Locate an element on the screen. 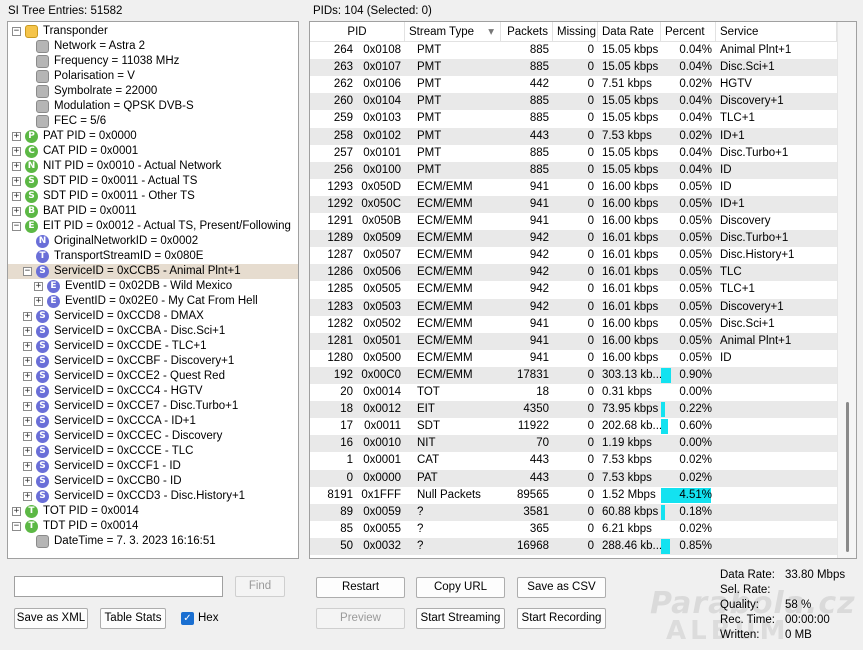 The height and width of the screenshot is (650, 863). tree-node: + S ServiceID = 0xCCC4 - HGTV is located at coordinates (153, 391).